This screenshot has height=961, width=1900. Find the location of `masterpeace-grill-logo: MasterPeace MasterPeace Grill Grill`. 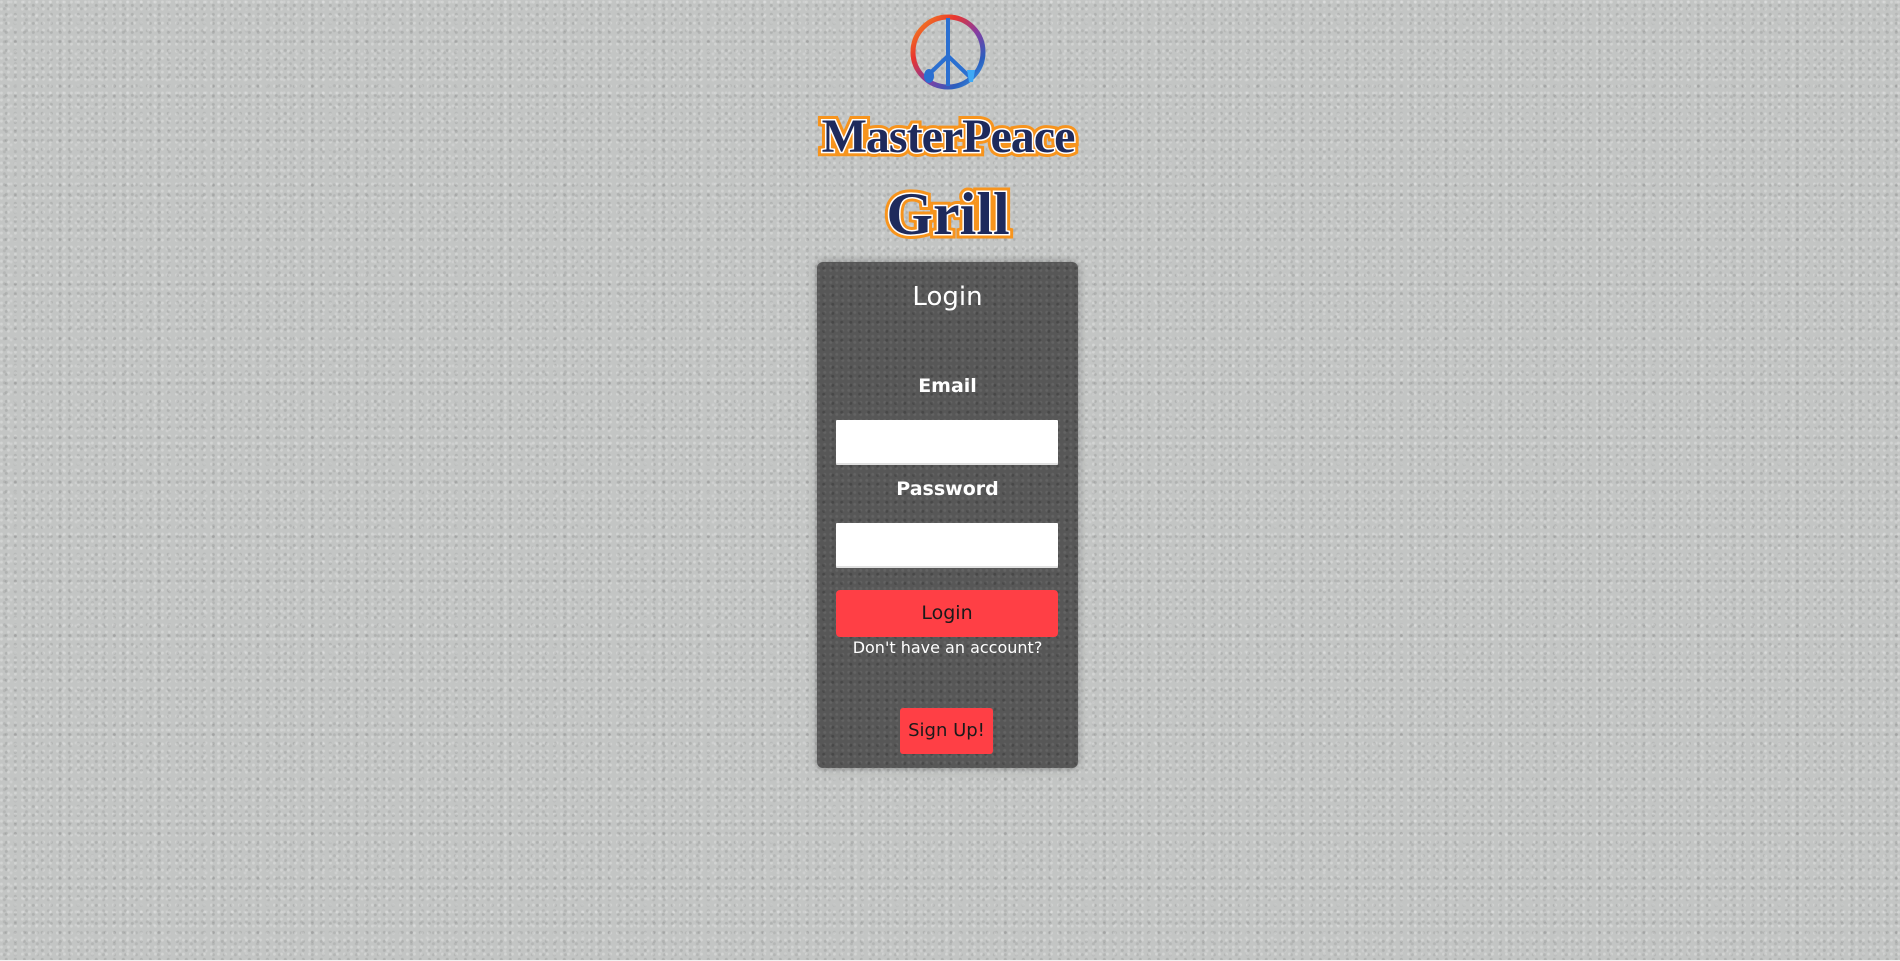

masterpeace-grill-logo: MasterPeace MasterPeace Grill Grill is located at coordinates (948, 131).